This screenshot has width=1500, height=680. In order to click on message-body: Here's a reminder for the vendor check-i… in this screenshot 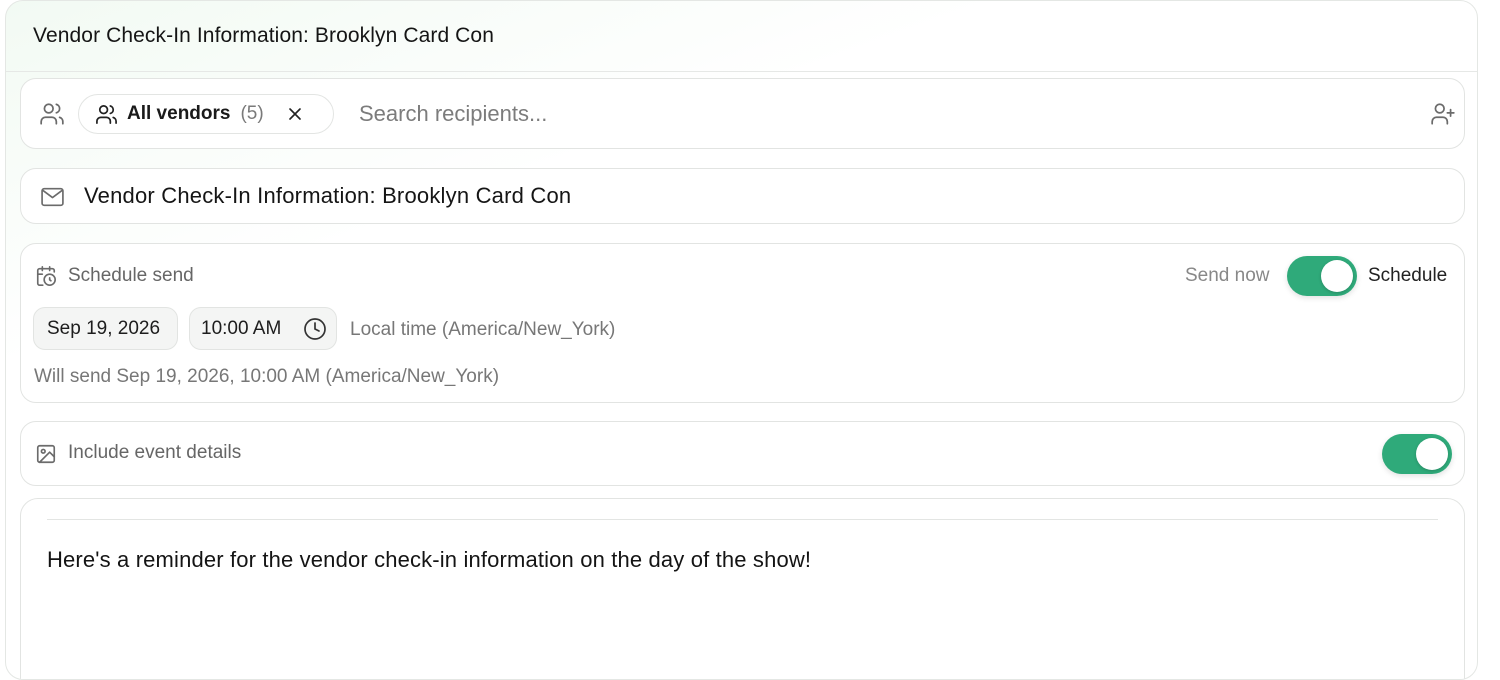, I will do `click(429, 559)`.